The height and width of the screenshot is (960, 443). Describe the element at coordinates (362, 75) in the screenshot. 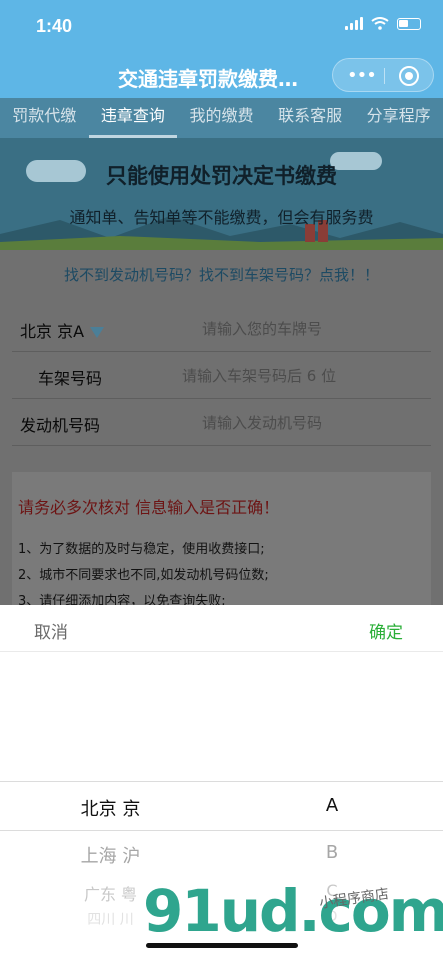

I see `more-icon: •••` at that location.